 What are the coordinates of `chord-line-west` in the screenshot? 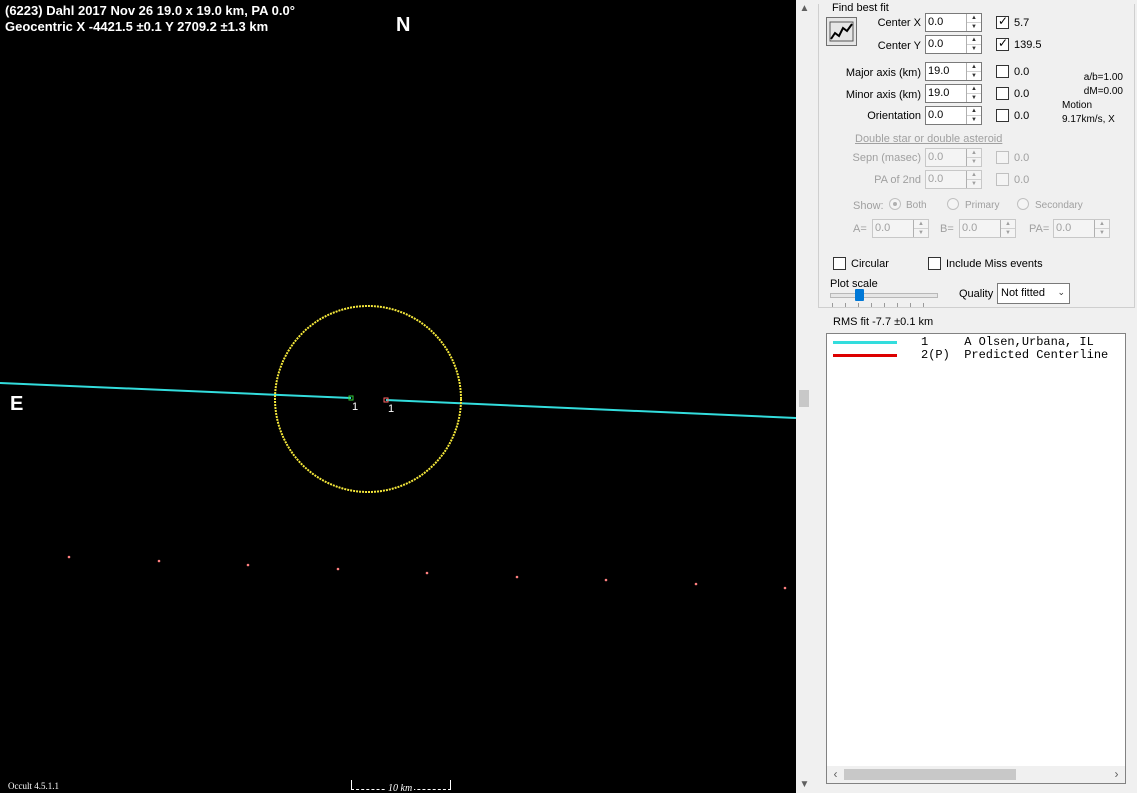 It's located at (176, 390).